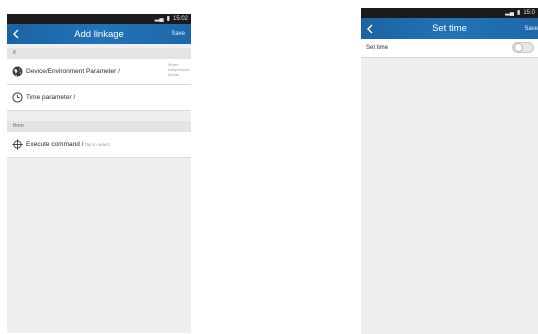 The height and width of the screenshot is (334, 538). Describe the element at coordinates (180, 19) in the screenshot. I see `status-time: 15:02` at that location.